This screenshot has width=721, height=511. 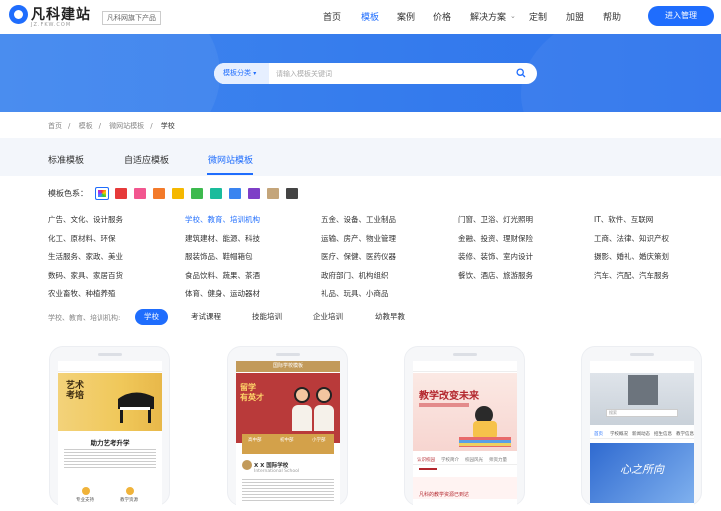 I want to click on category-item: 金融、投资、理财保险, so click(x=495, y=238).